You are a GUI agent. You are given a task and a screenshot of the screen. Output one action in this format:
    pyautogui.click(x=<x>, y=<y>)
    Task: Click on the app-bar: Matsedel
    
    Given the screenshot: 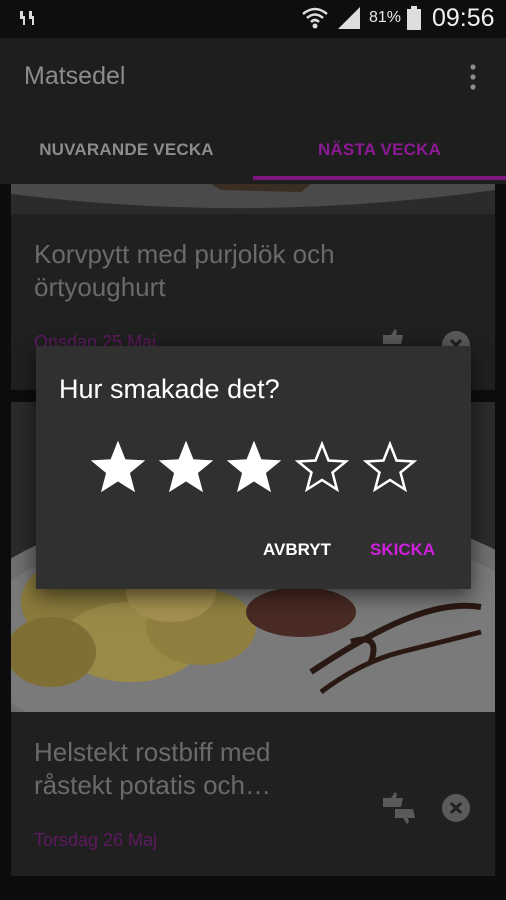 What is the action you would take?
    pyautogui.click(x=253, y=77)
    